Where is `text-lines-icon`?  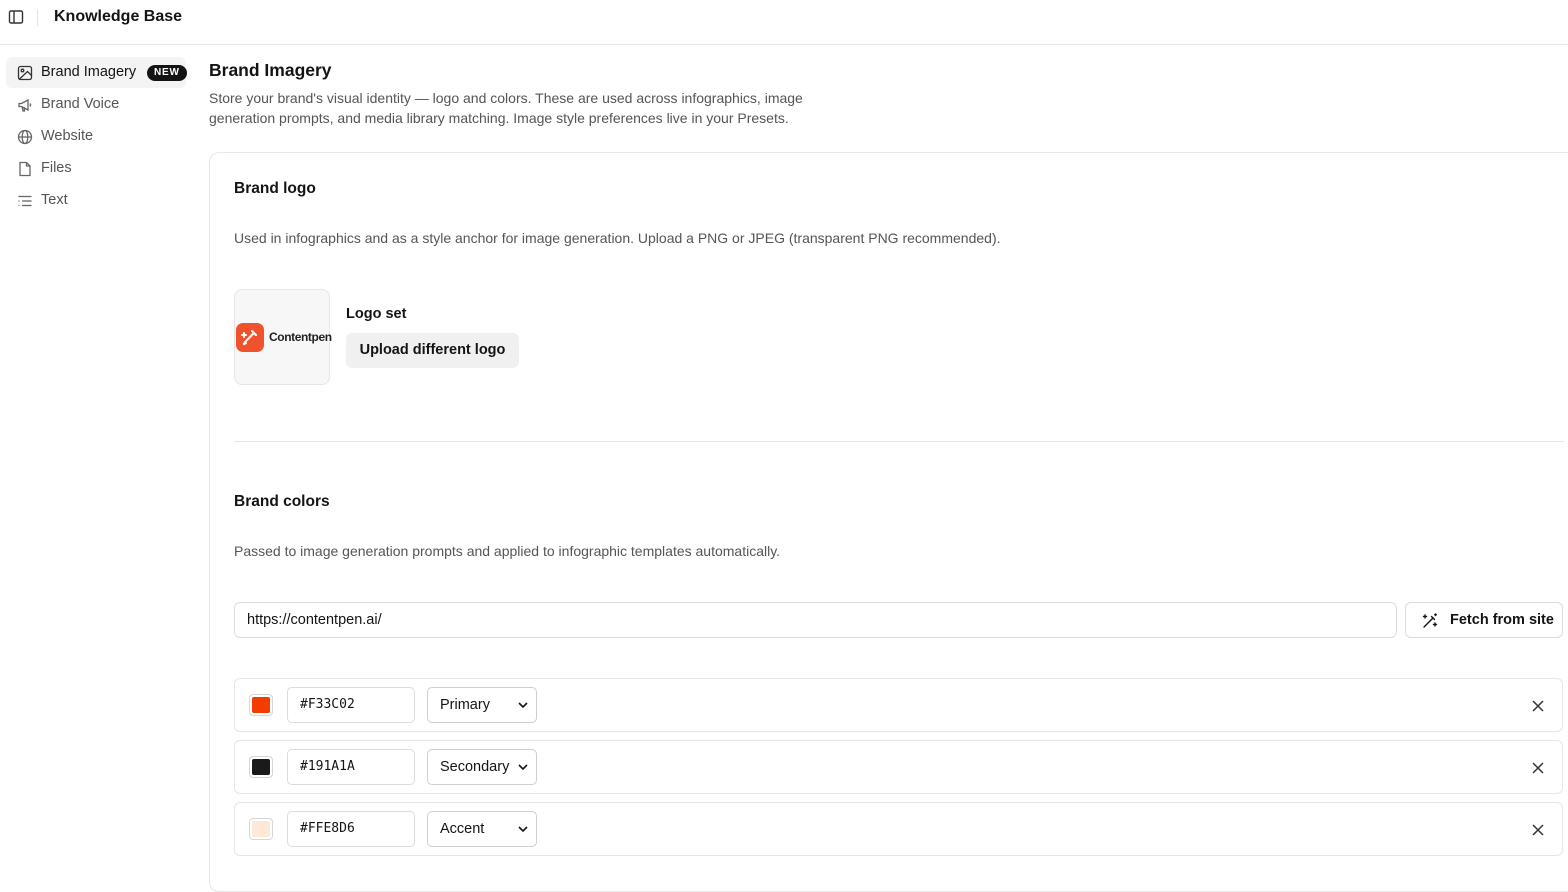
text-lines-icon is located at coordinates (25, 201).